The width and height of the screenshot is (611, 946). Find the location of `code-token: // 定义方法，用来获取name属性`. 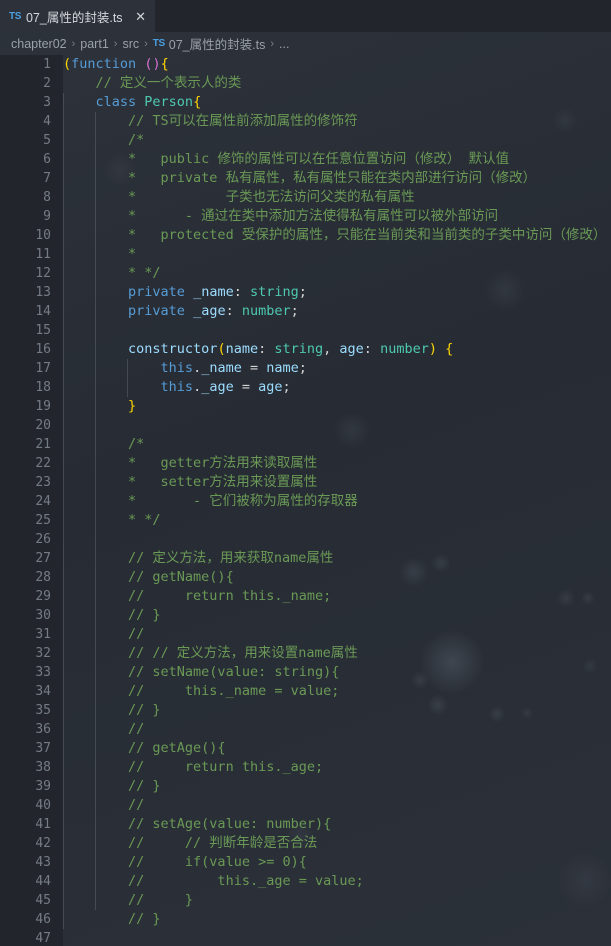

code-token: // 定义方法，用来获取name属性 is located at coordinates (231, 558).